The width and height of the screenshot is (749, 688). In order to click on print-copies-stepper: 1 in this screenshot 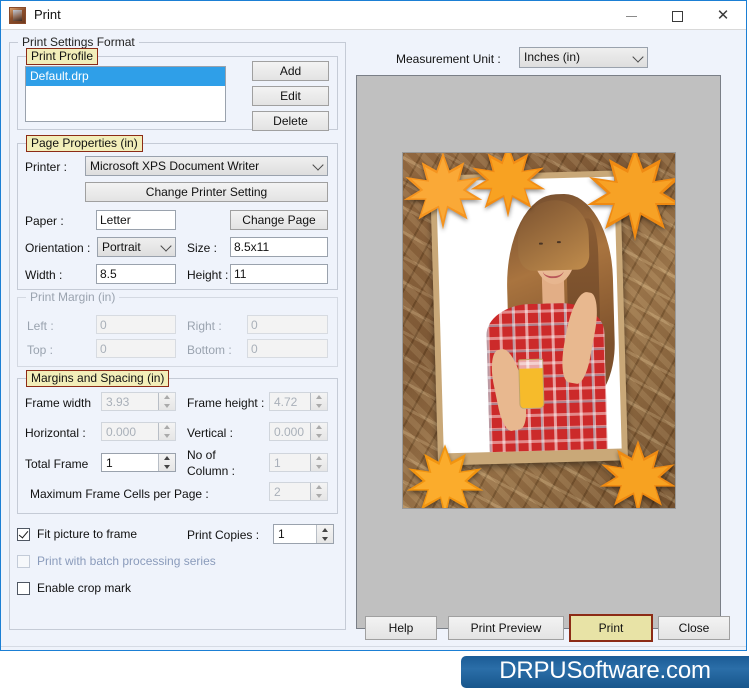, I will do `click(303, 534)`.